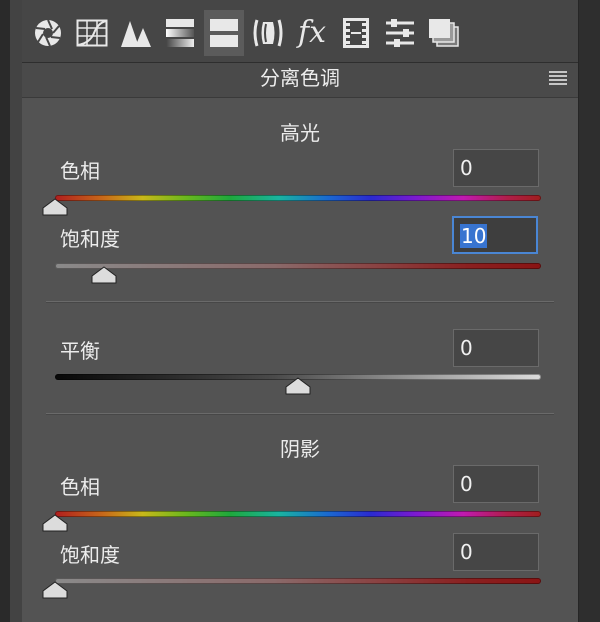 Image resolution: width=600 pixels, height=622 pixels. I want to click on tool-lens-corrections, so click(268, 33).